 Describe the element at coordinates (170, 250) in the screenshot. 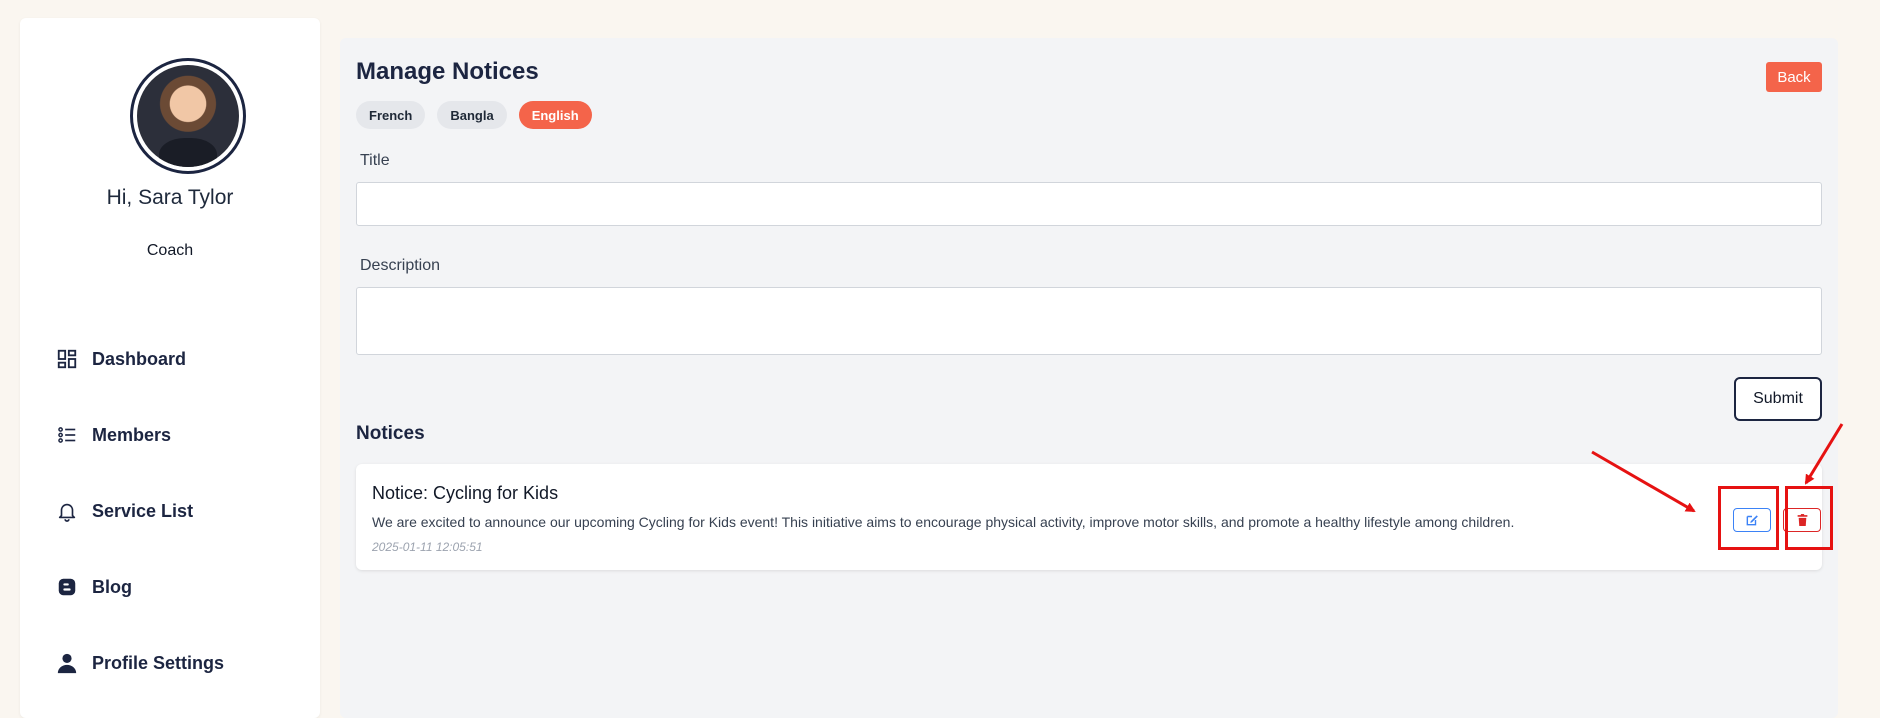

I see `user-role: Coach` at that location.